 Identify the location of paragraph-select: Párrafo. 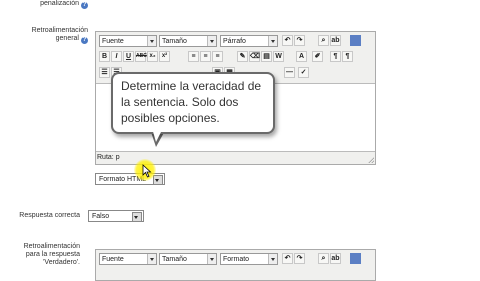
(249, 41).